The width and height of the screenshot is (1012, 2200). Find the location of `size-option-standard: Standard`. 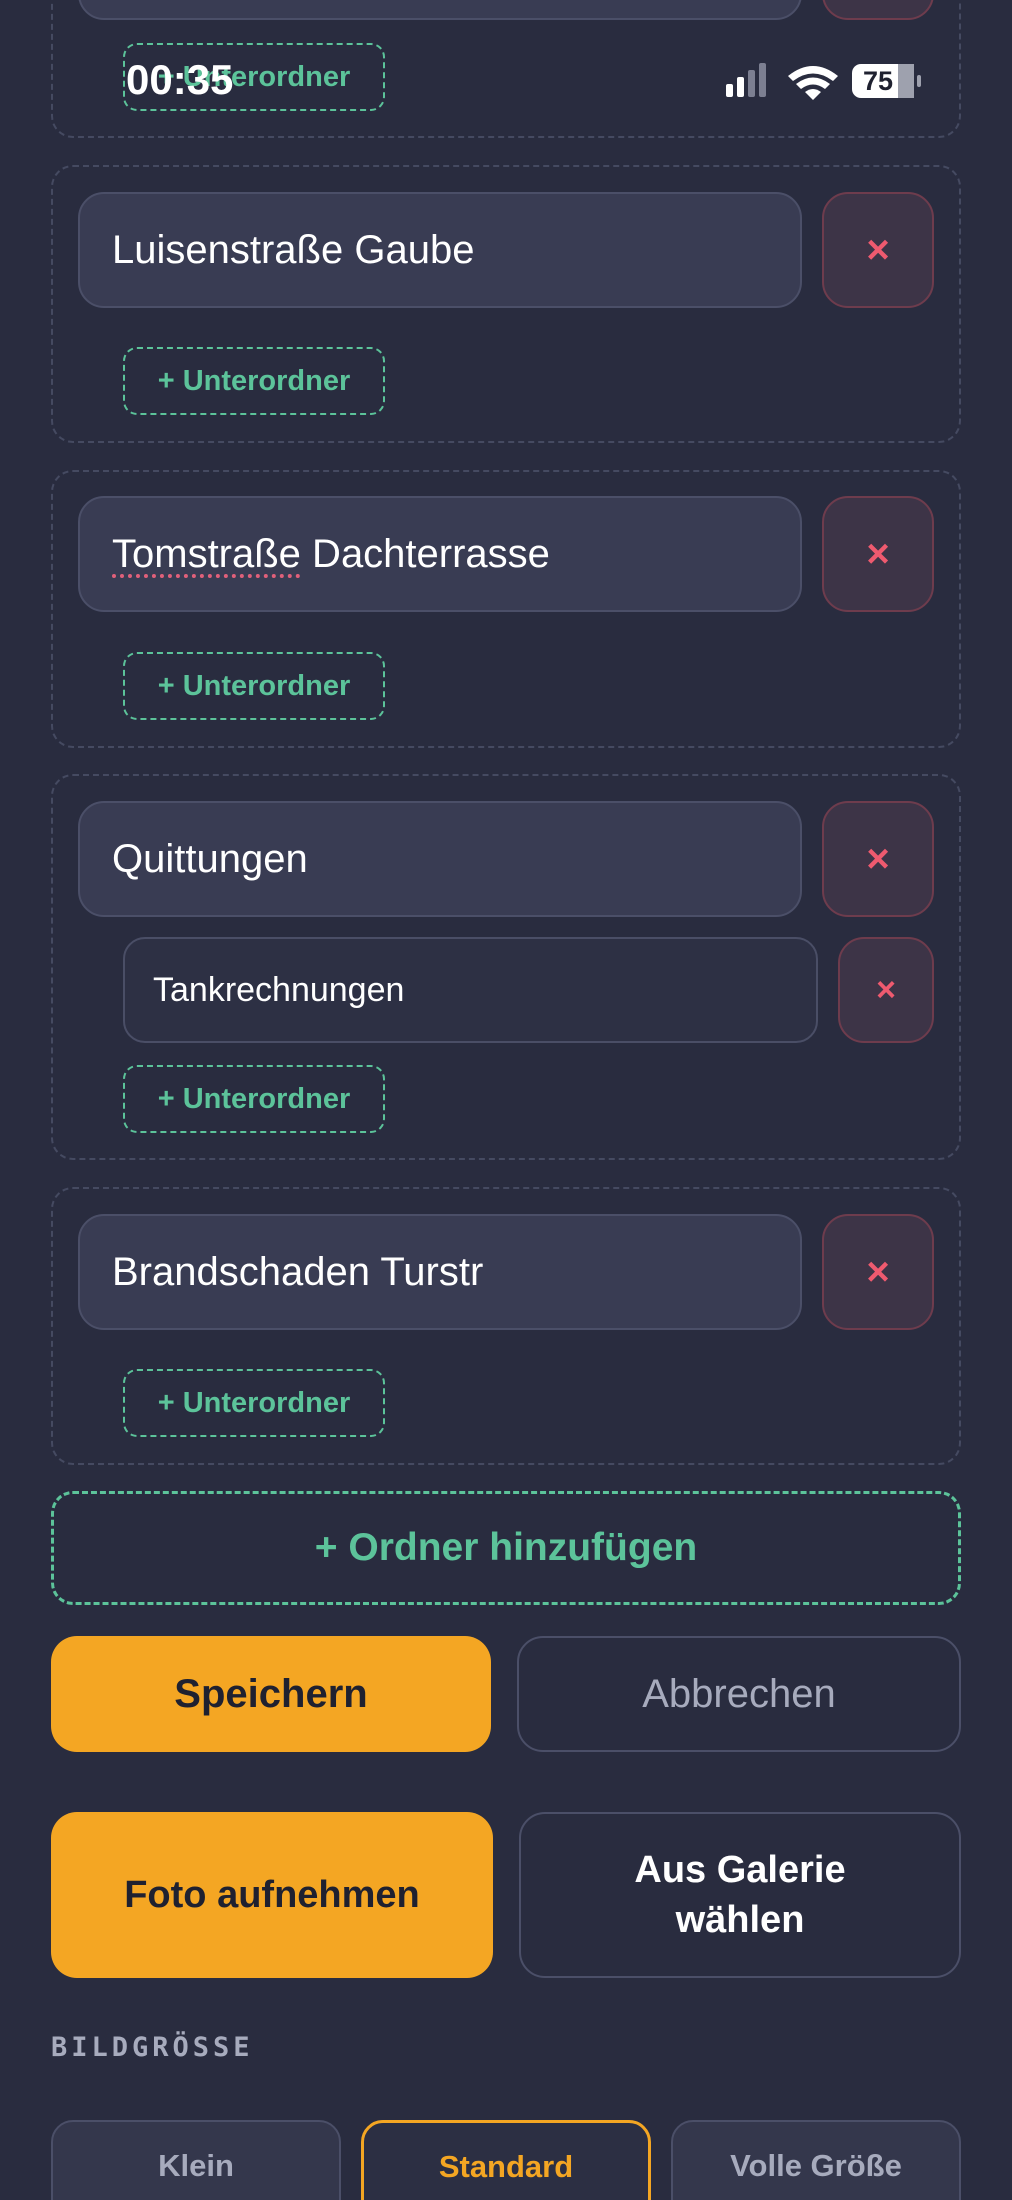

size-option-standard: Standard is located at coordinates (506, 2160).